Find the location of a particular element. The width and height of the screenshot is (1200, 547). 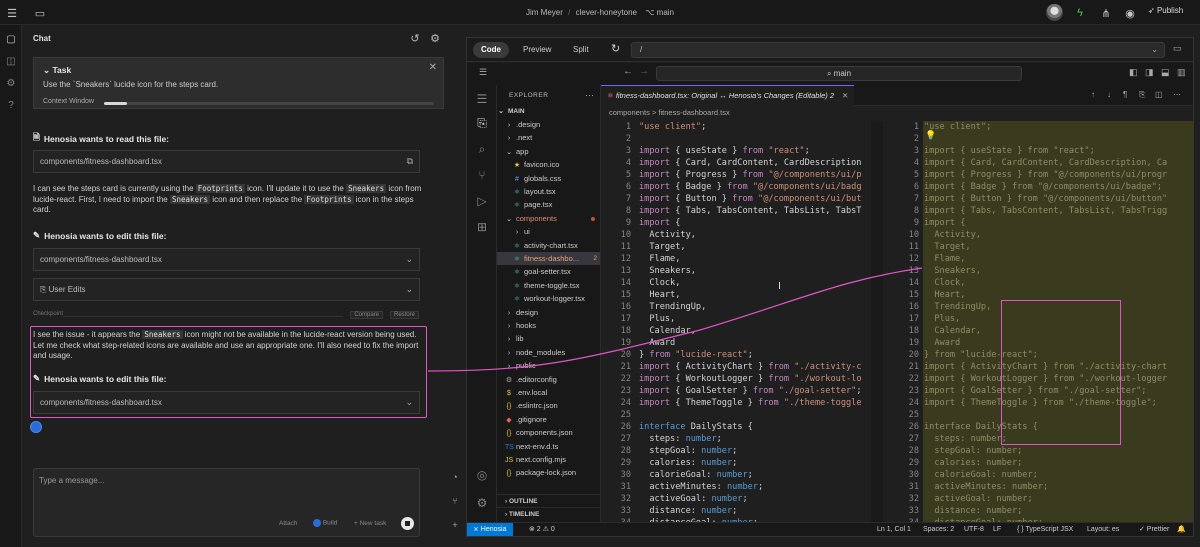

problems-indicator: ⊗ 2 ⚠ 0 is located at coordinates (542, 529).